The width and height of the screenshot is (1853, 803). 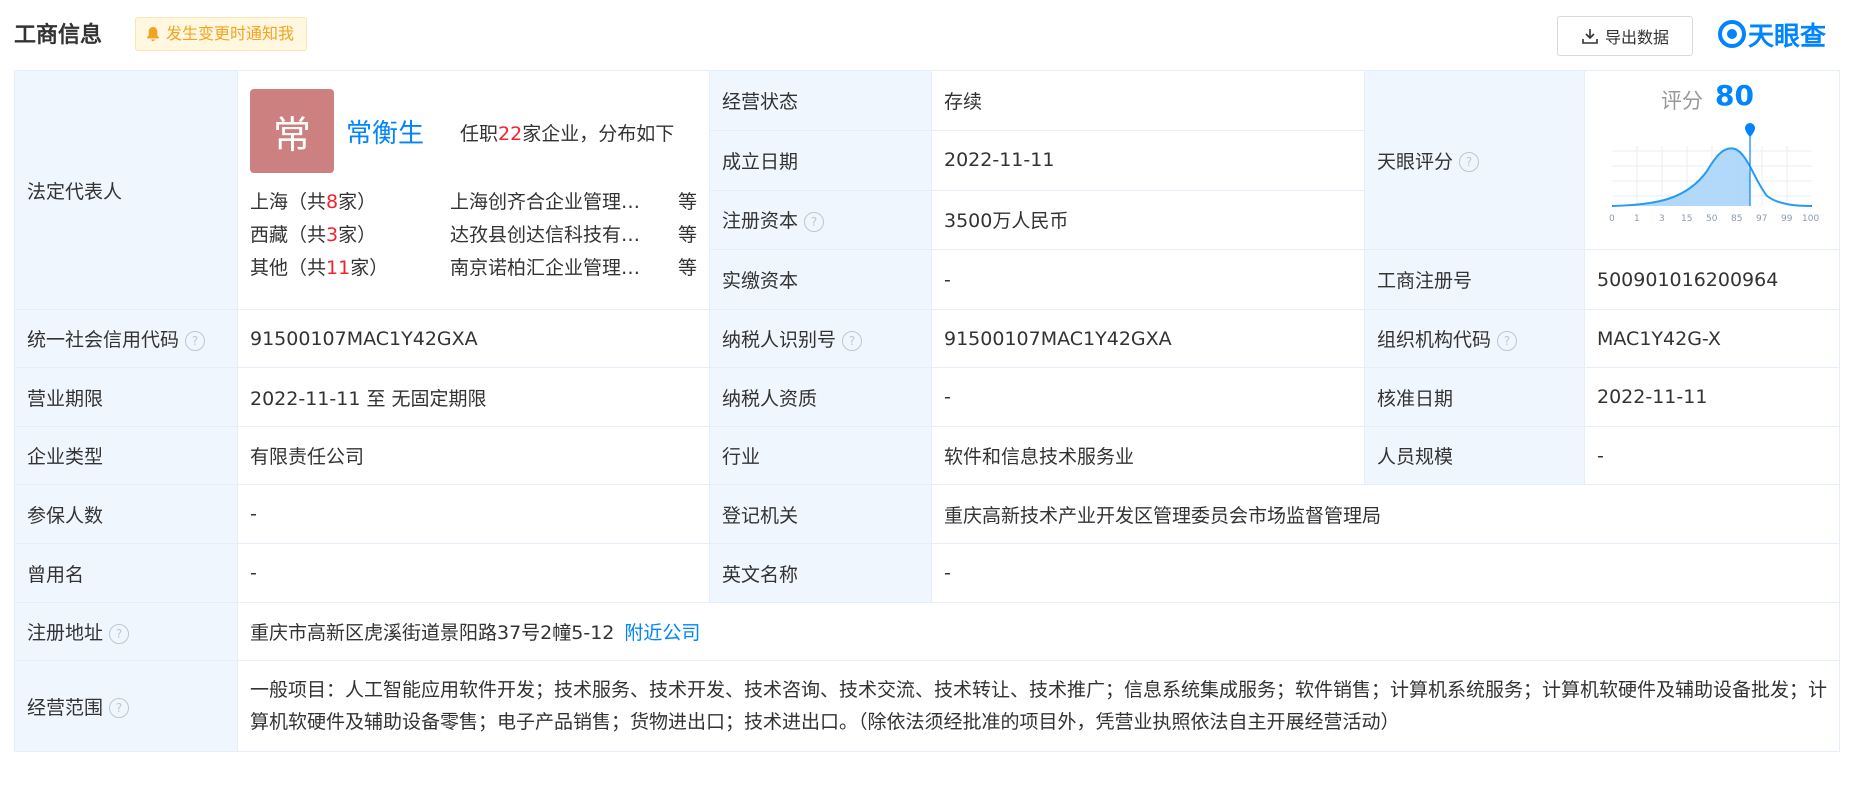 I want to click on type-label: 企业类型, so click(x=126, y=455).